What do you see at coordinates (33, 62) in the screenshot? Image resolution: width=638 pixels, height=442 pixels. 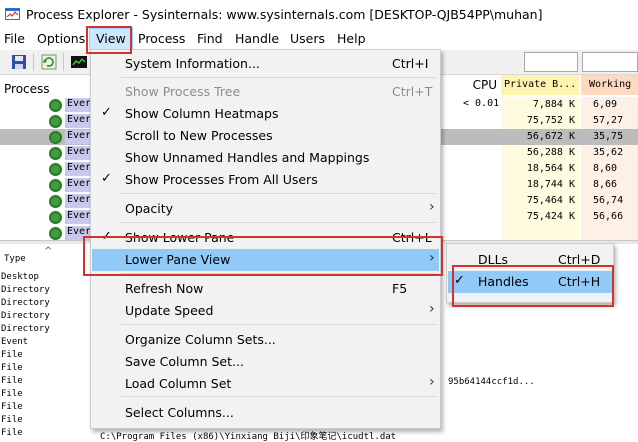 I see `toolbar-separator` at bounding box center [33, 62].